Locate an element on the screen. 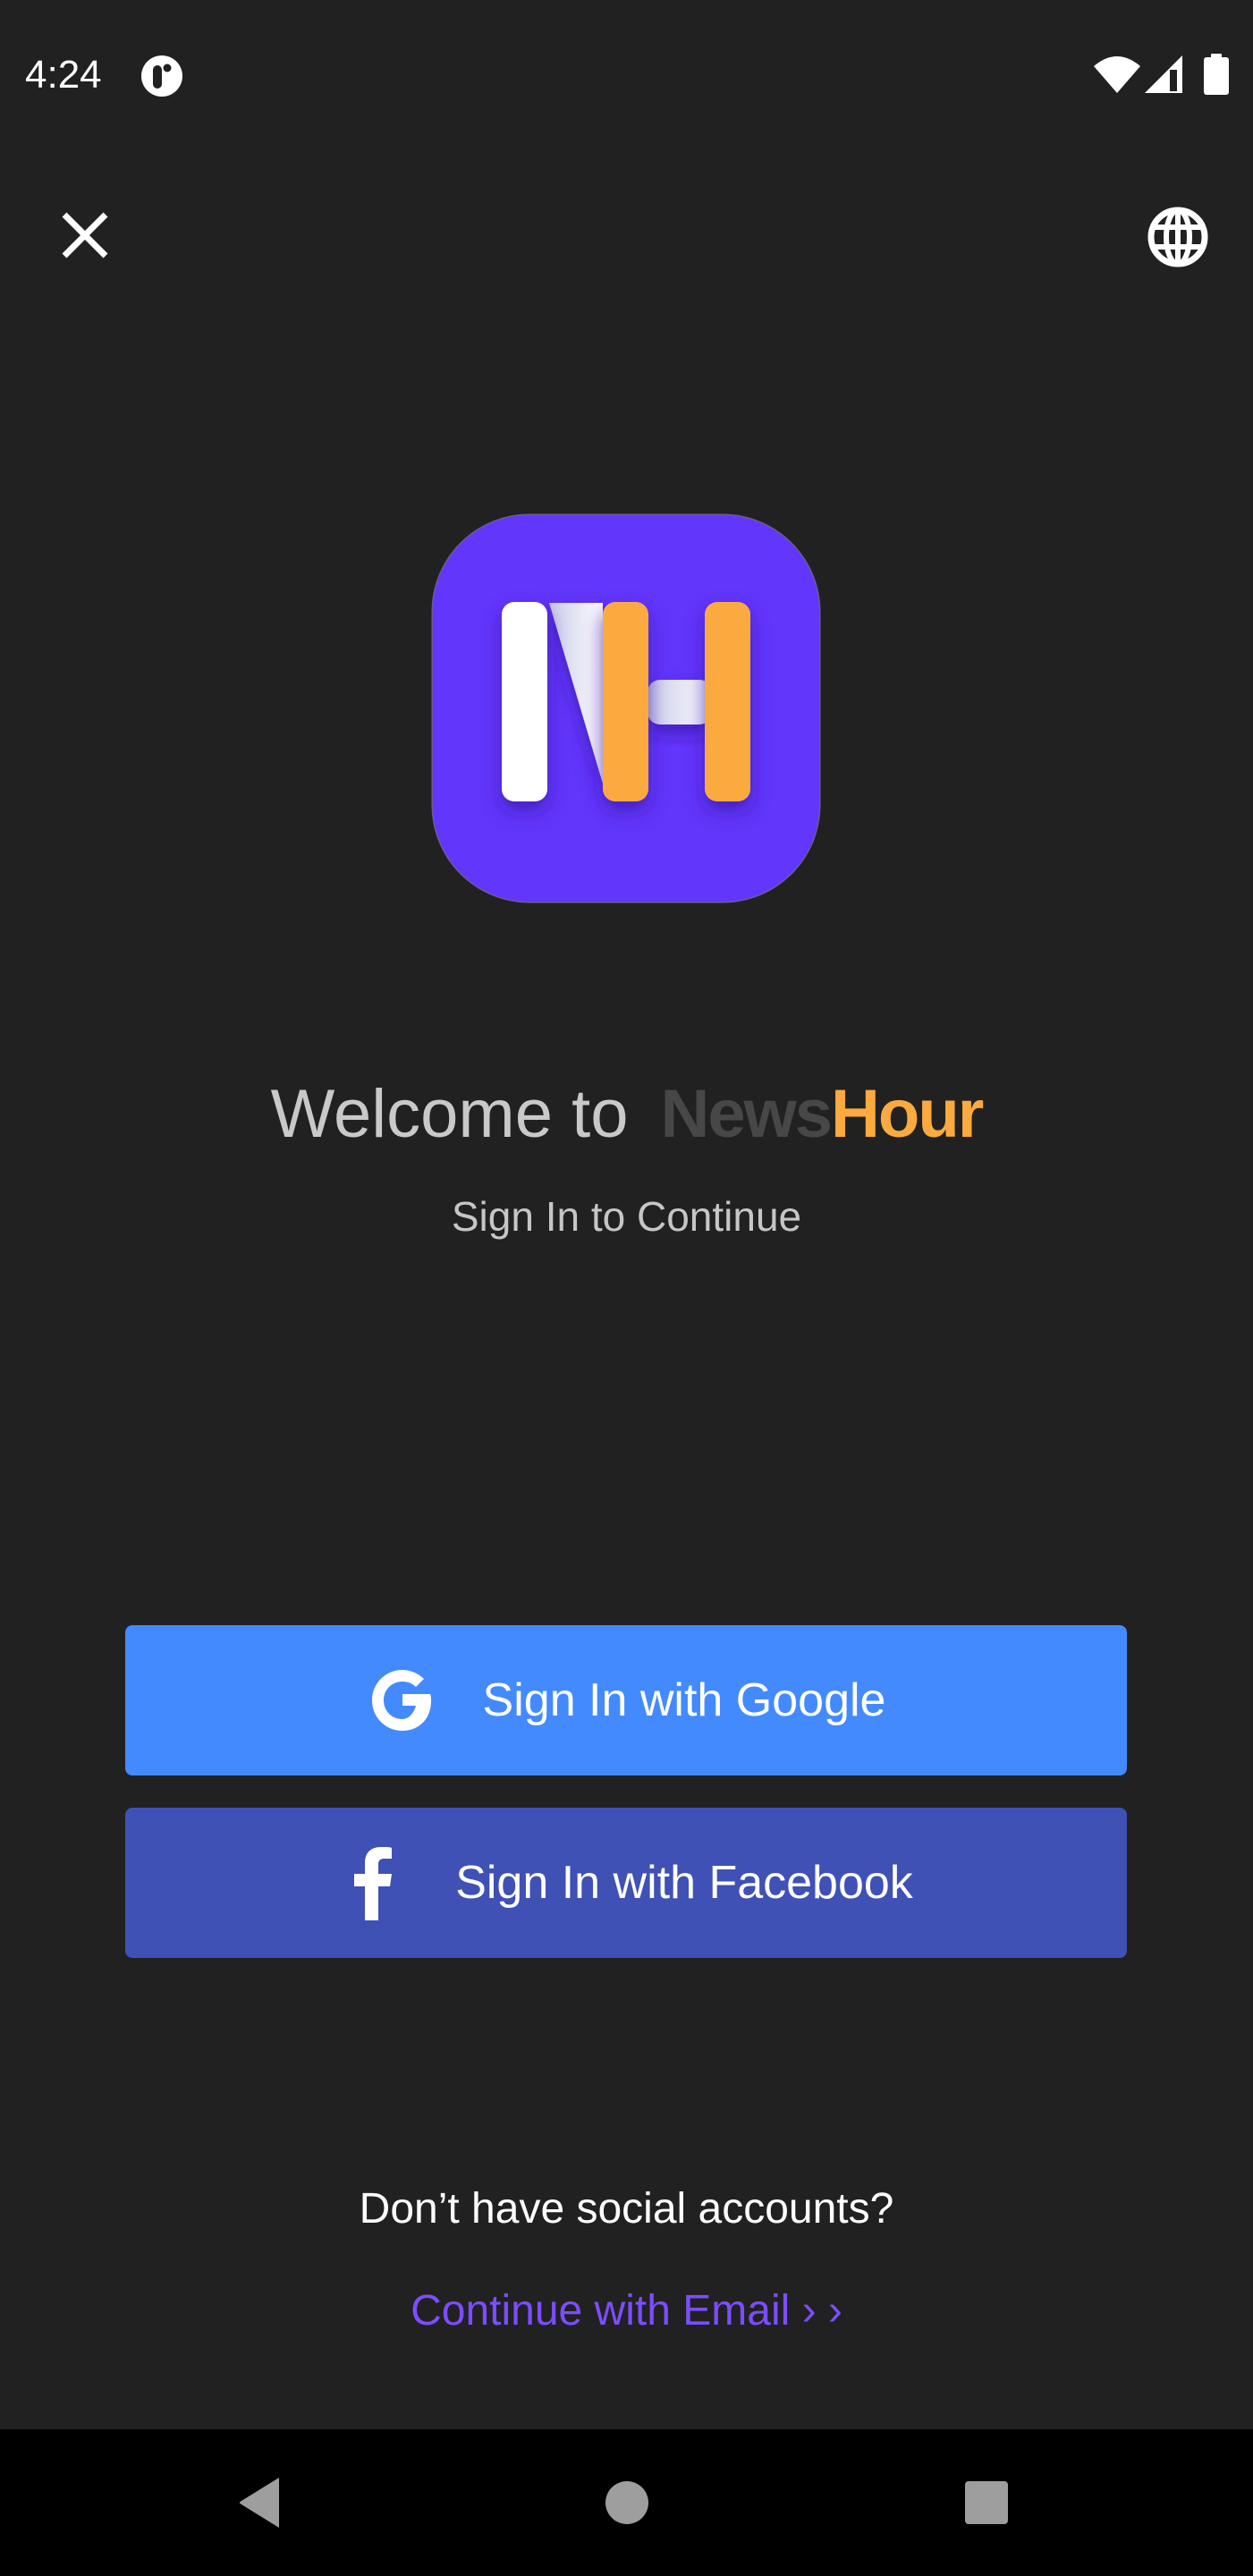 This screenshot has width=1253, height=2576. brand-name-hour: Hour is located at coordinates (907, 1114).